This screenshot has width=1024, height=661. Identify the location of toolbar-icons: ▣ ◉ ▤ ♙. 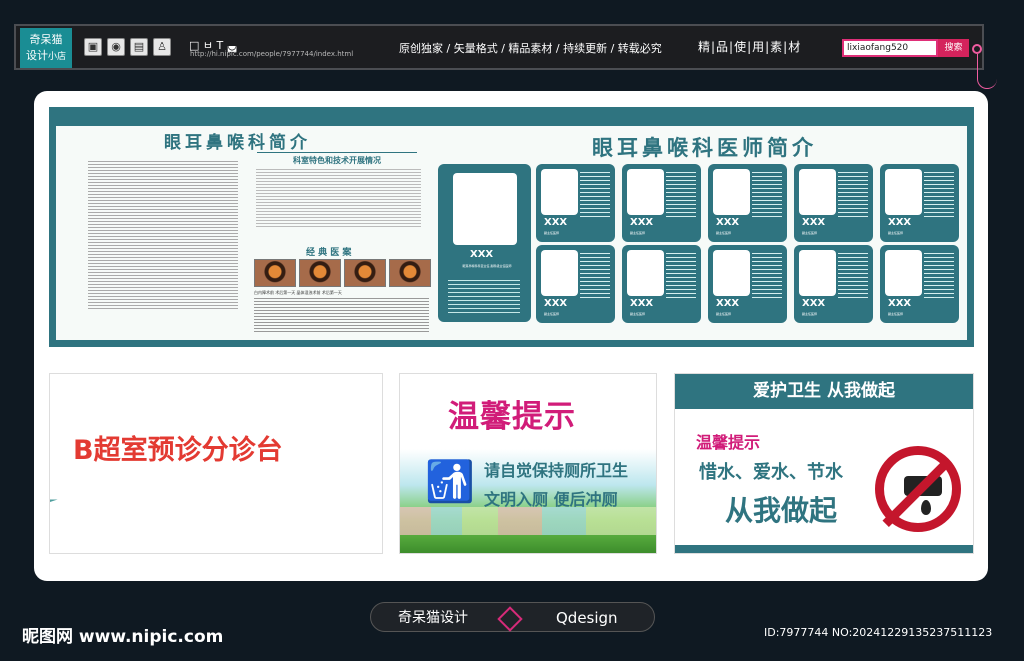
(127, 47).